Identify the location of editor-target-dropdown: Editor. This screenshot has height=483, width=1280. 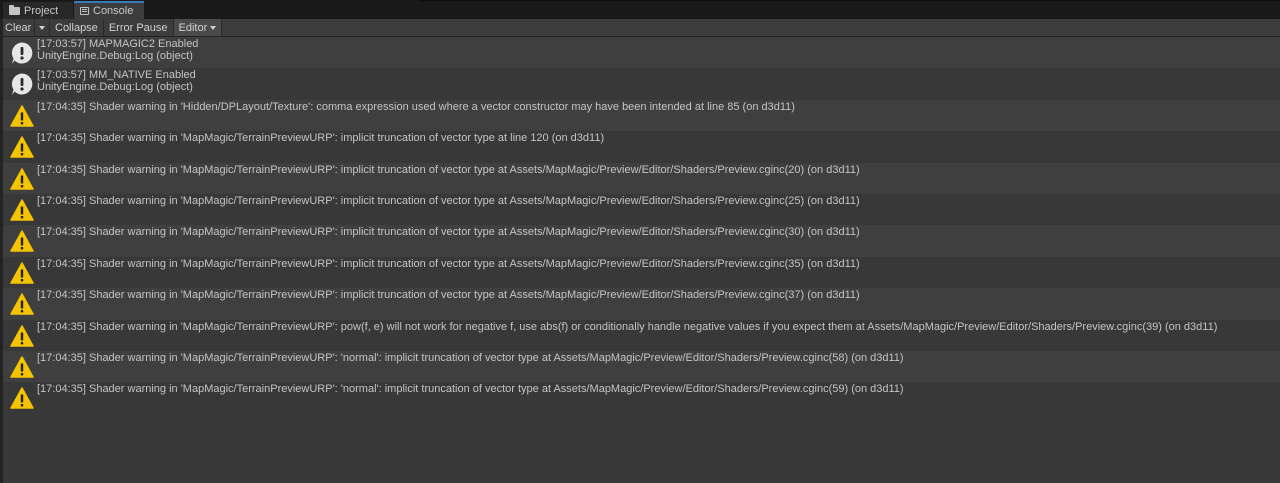
(198, 27).